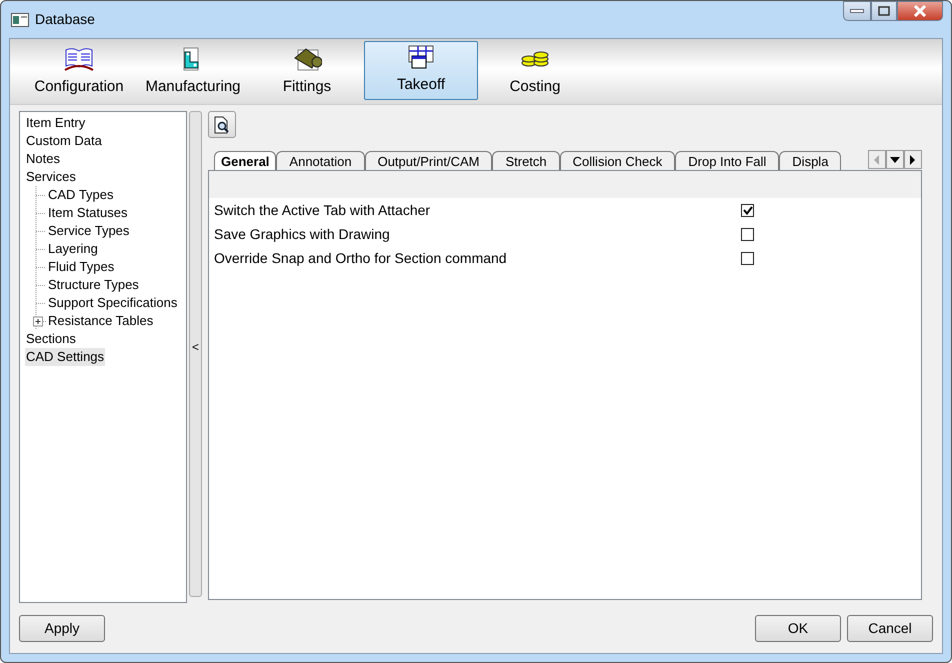  Describe the element at coordinates (100, 321) in the screenshot. I see `tree-item: Resistance Tables` at that location.